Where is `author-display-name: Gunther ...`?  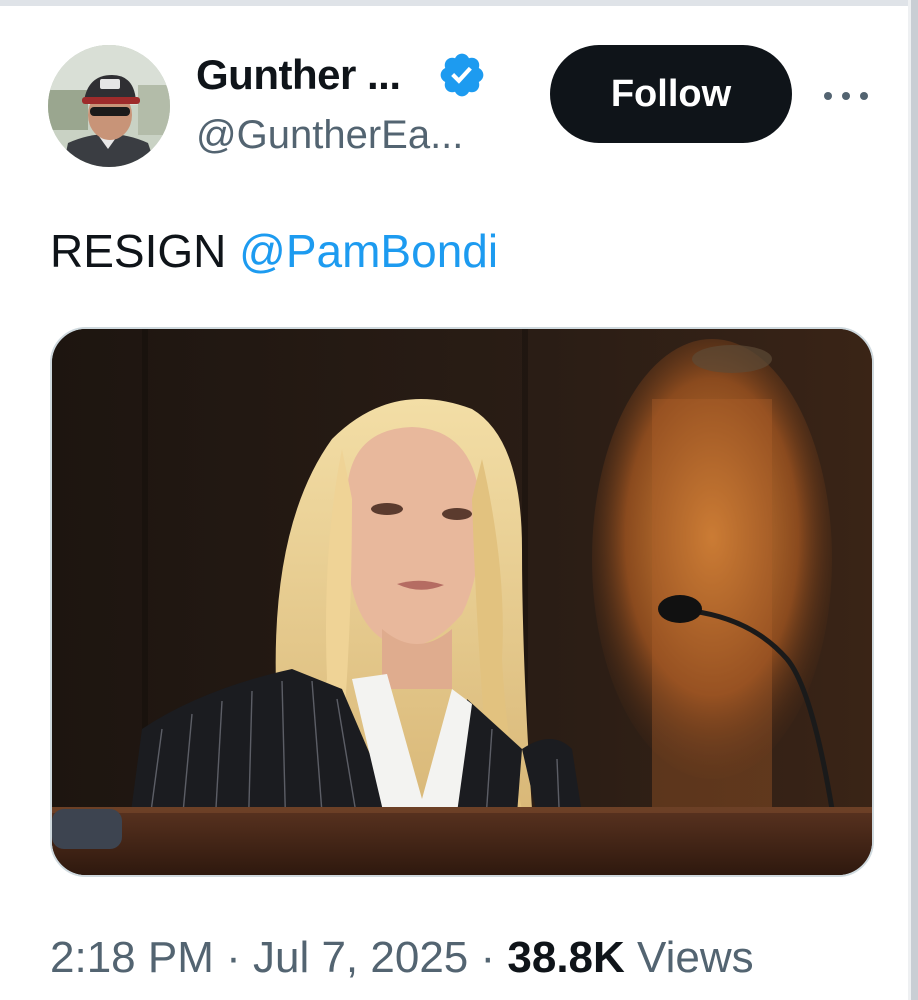 author-display-name: Gunther ... is located at coordinates (298, 75).